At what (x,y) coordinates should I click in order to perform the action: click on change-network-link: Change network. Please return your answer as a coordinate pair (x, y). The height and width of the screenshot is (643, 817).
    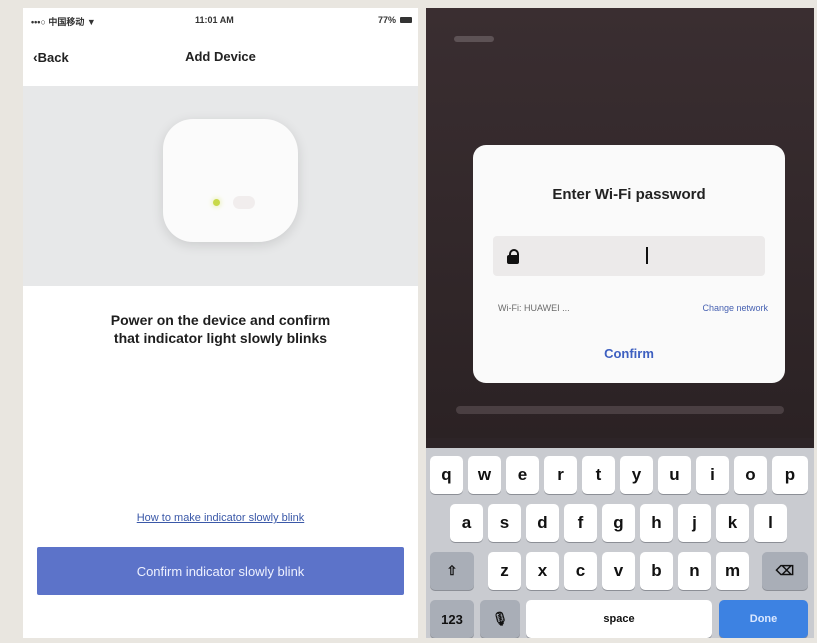
    Looking at the image, I should click on (735, 308).